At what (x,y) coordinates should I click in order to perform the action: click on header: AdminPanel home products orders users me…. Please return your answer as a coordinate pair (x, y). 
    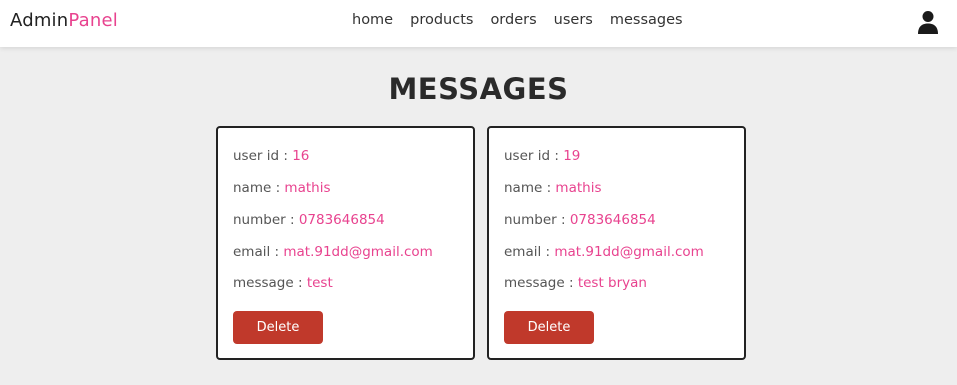
    Looking at the image, I should click on (478, 23).